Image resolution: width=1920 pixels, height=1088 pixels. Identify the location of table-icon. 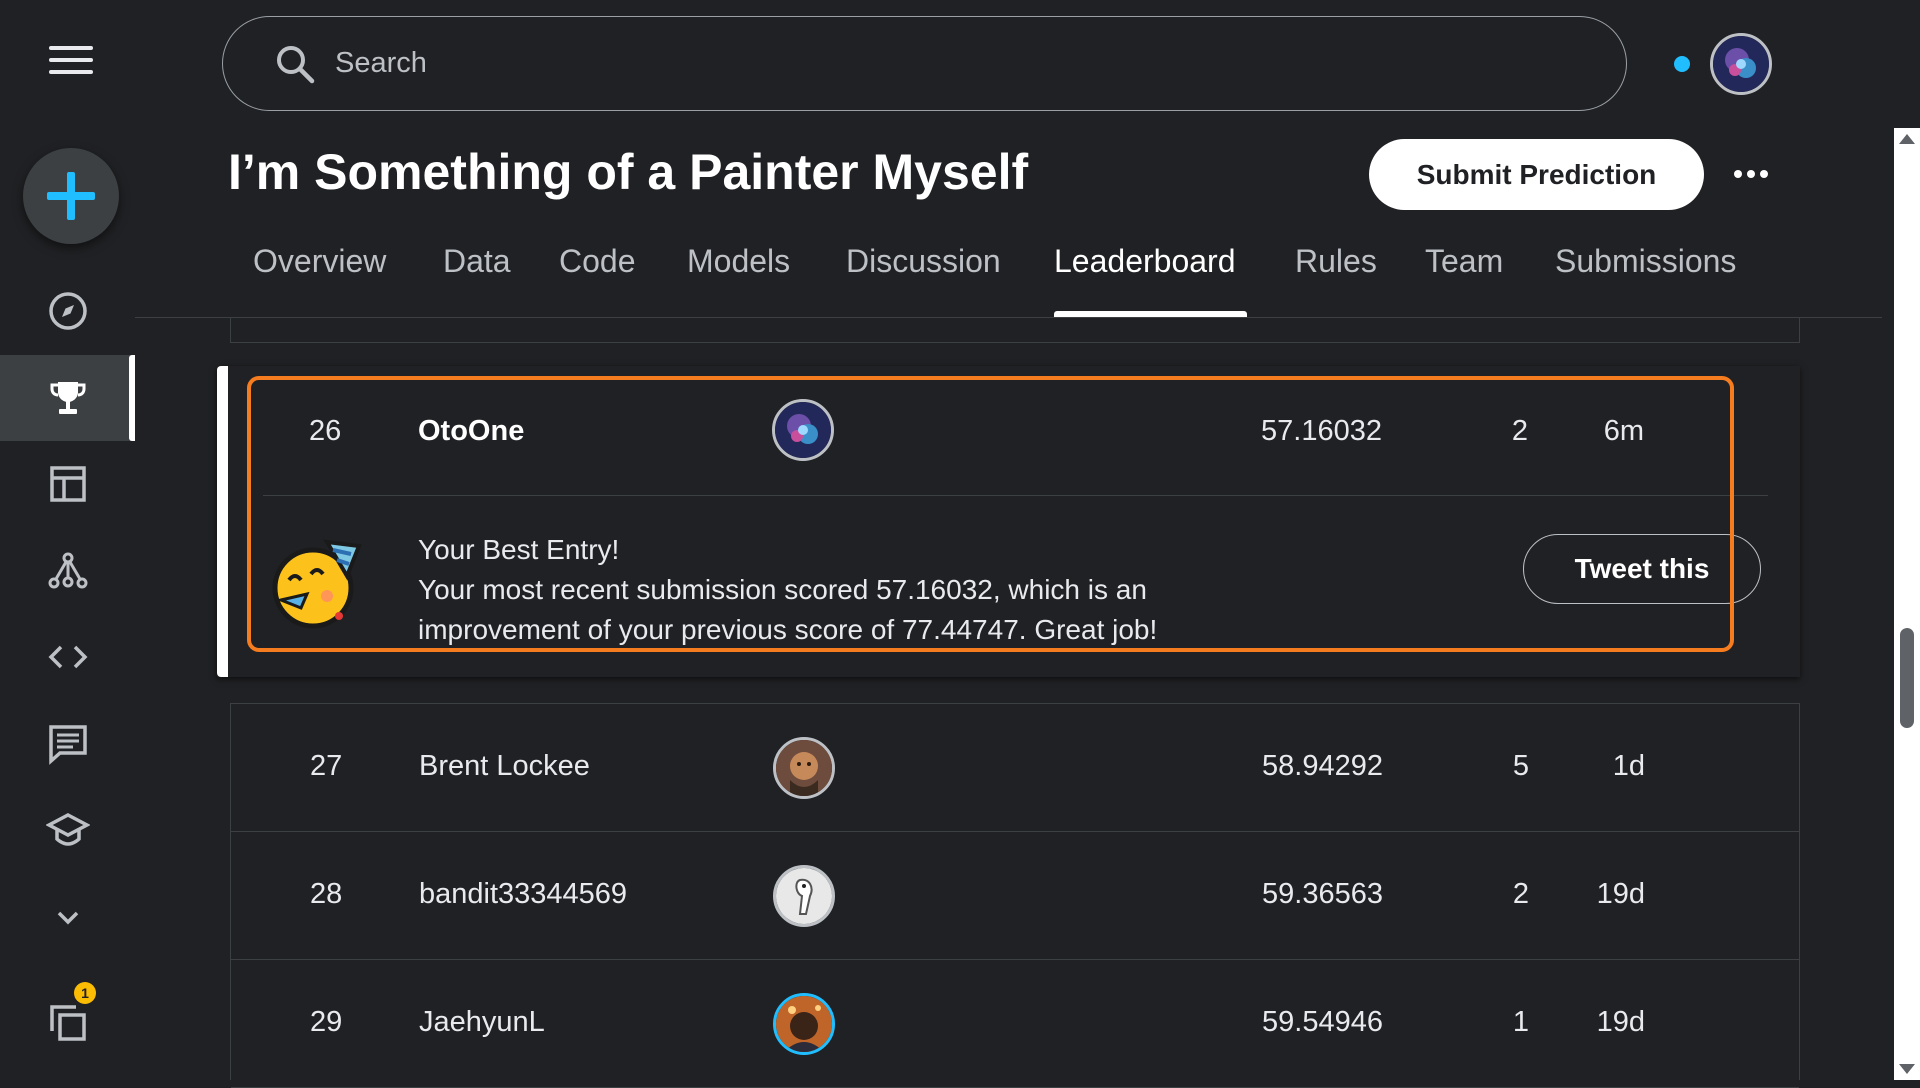
(67, 484).